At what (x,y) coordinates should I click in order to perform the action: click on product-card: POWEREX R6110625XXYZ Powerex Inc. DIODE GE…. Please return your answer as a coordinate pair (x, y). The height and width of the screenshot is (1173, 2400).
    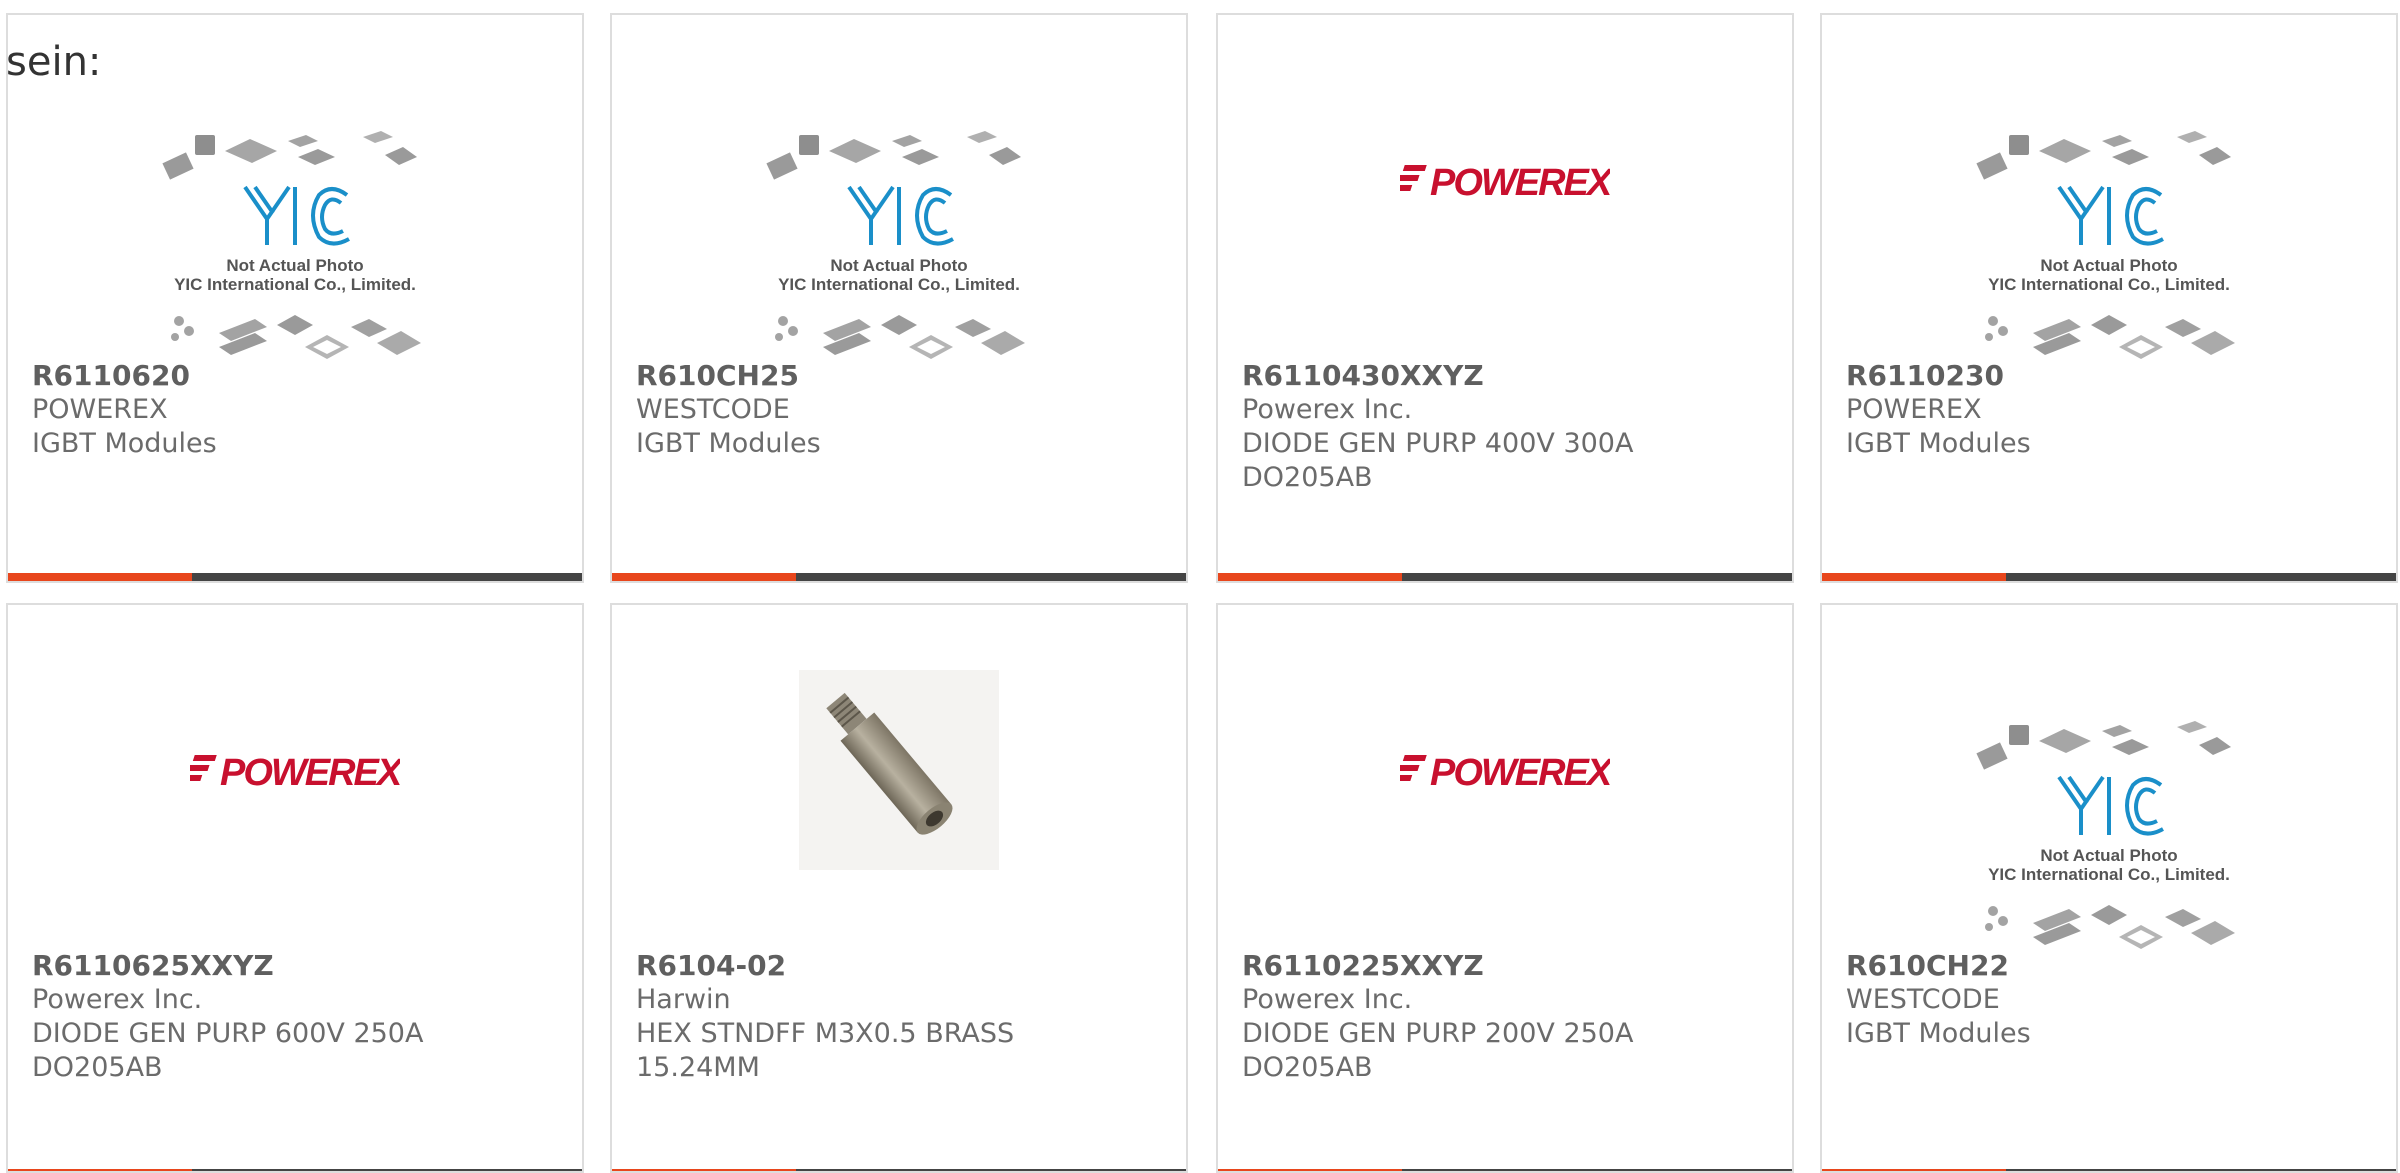
    Looking at the image, I should click on (295, 888).